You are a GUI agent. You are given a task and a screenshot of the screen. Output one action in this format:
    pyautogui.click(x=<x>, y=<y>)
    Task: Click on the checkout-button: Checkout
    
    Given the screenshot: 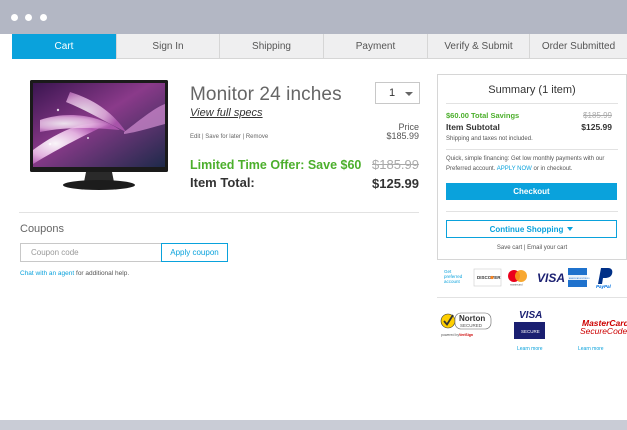 What is the action you would take?
    pyautogui.click(x=531, y=191)
    